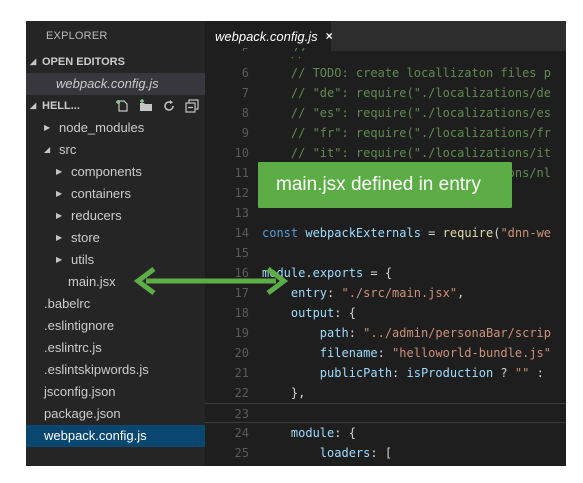 This screenshot has height=483, width=583. I want to click on code-text: // "it": require("./localizations/it, so click(406, 153).